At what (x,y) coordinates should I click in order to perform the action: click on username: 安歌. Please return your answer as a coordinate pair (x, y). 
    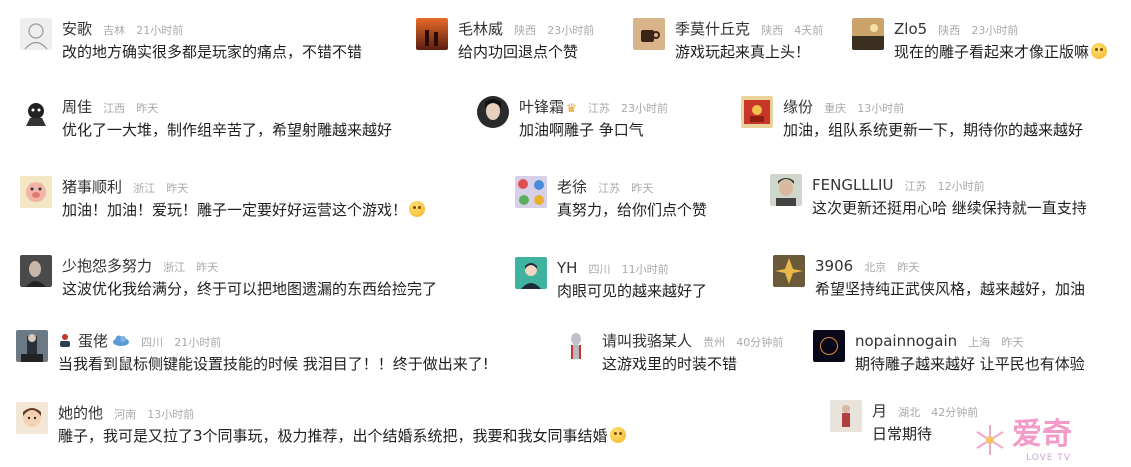
    Looking at the image, I should click on (77, 29).